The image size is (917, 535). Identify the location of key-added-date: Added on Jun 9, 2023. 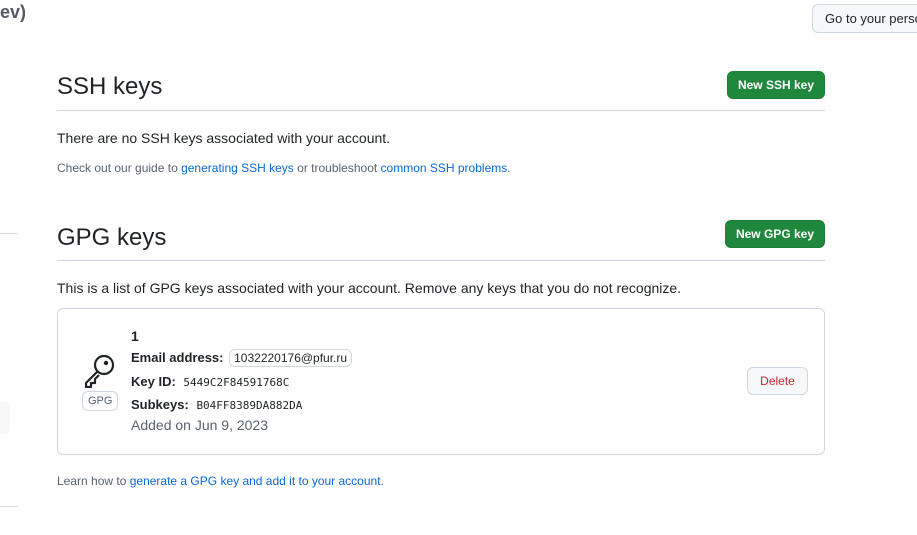
(200, 425).